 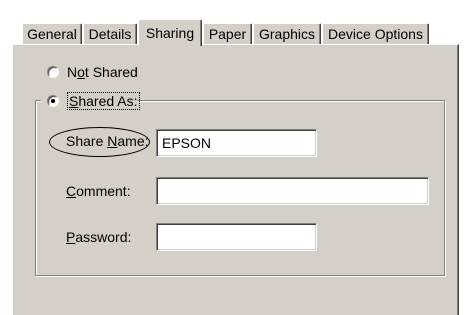 I want to click on not-shared-radio: Not Shared, so click(x=92, y=72).